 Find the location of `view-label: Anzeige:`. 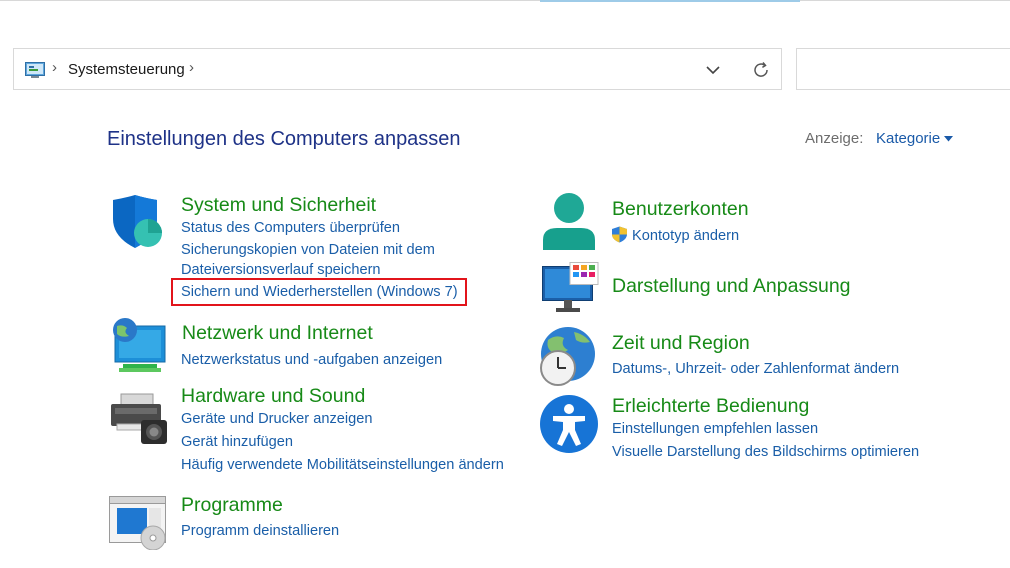

view-label: Anzeige: is located at coordinates (834, 138).